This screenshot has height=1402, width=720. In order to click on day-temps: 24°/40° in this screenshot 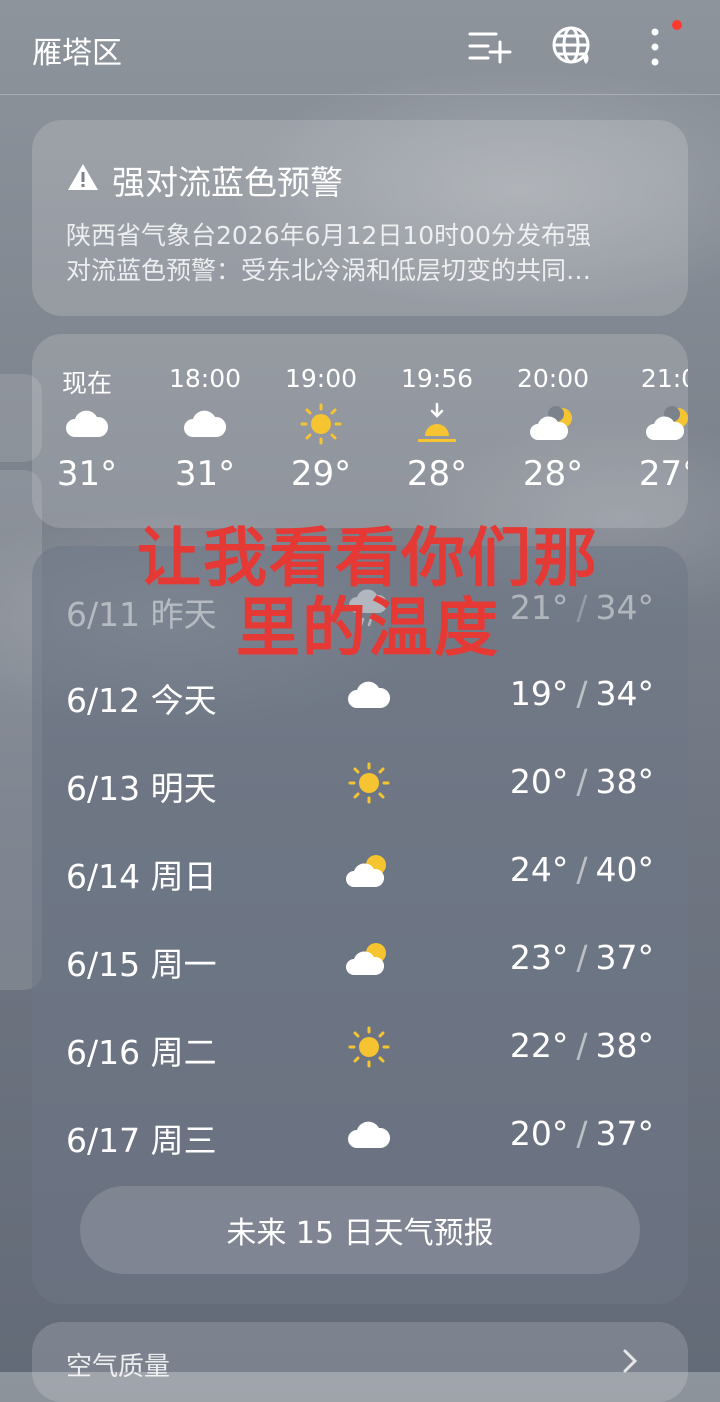, I will do `click(582, 869)`.